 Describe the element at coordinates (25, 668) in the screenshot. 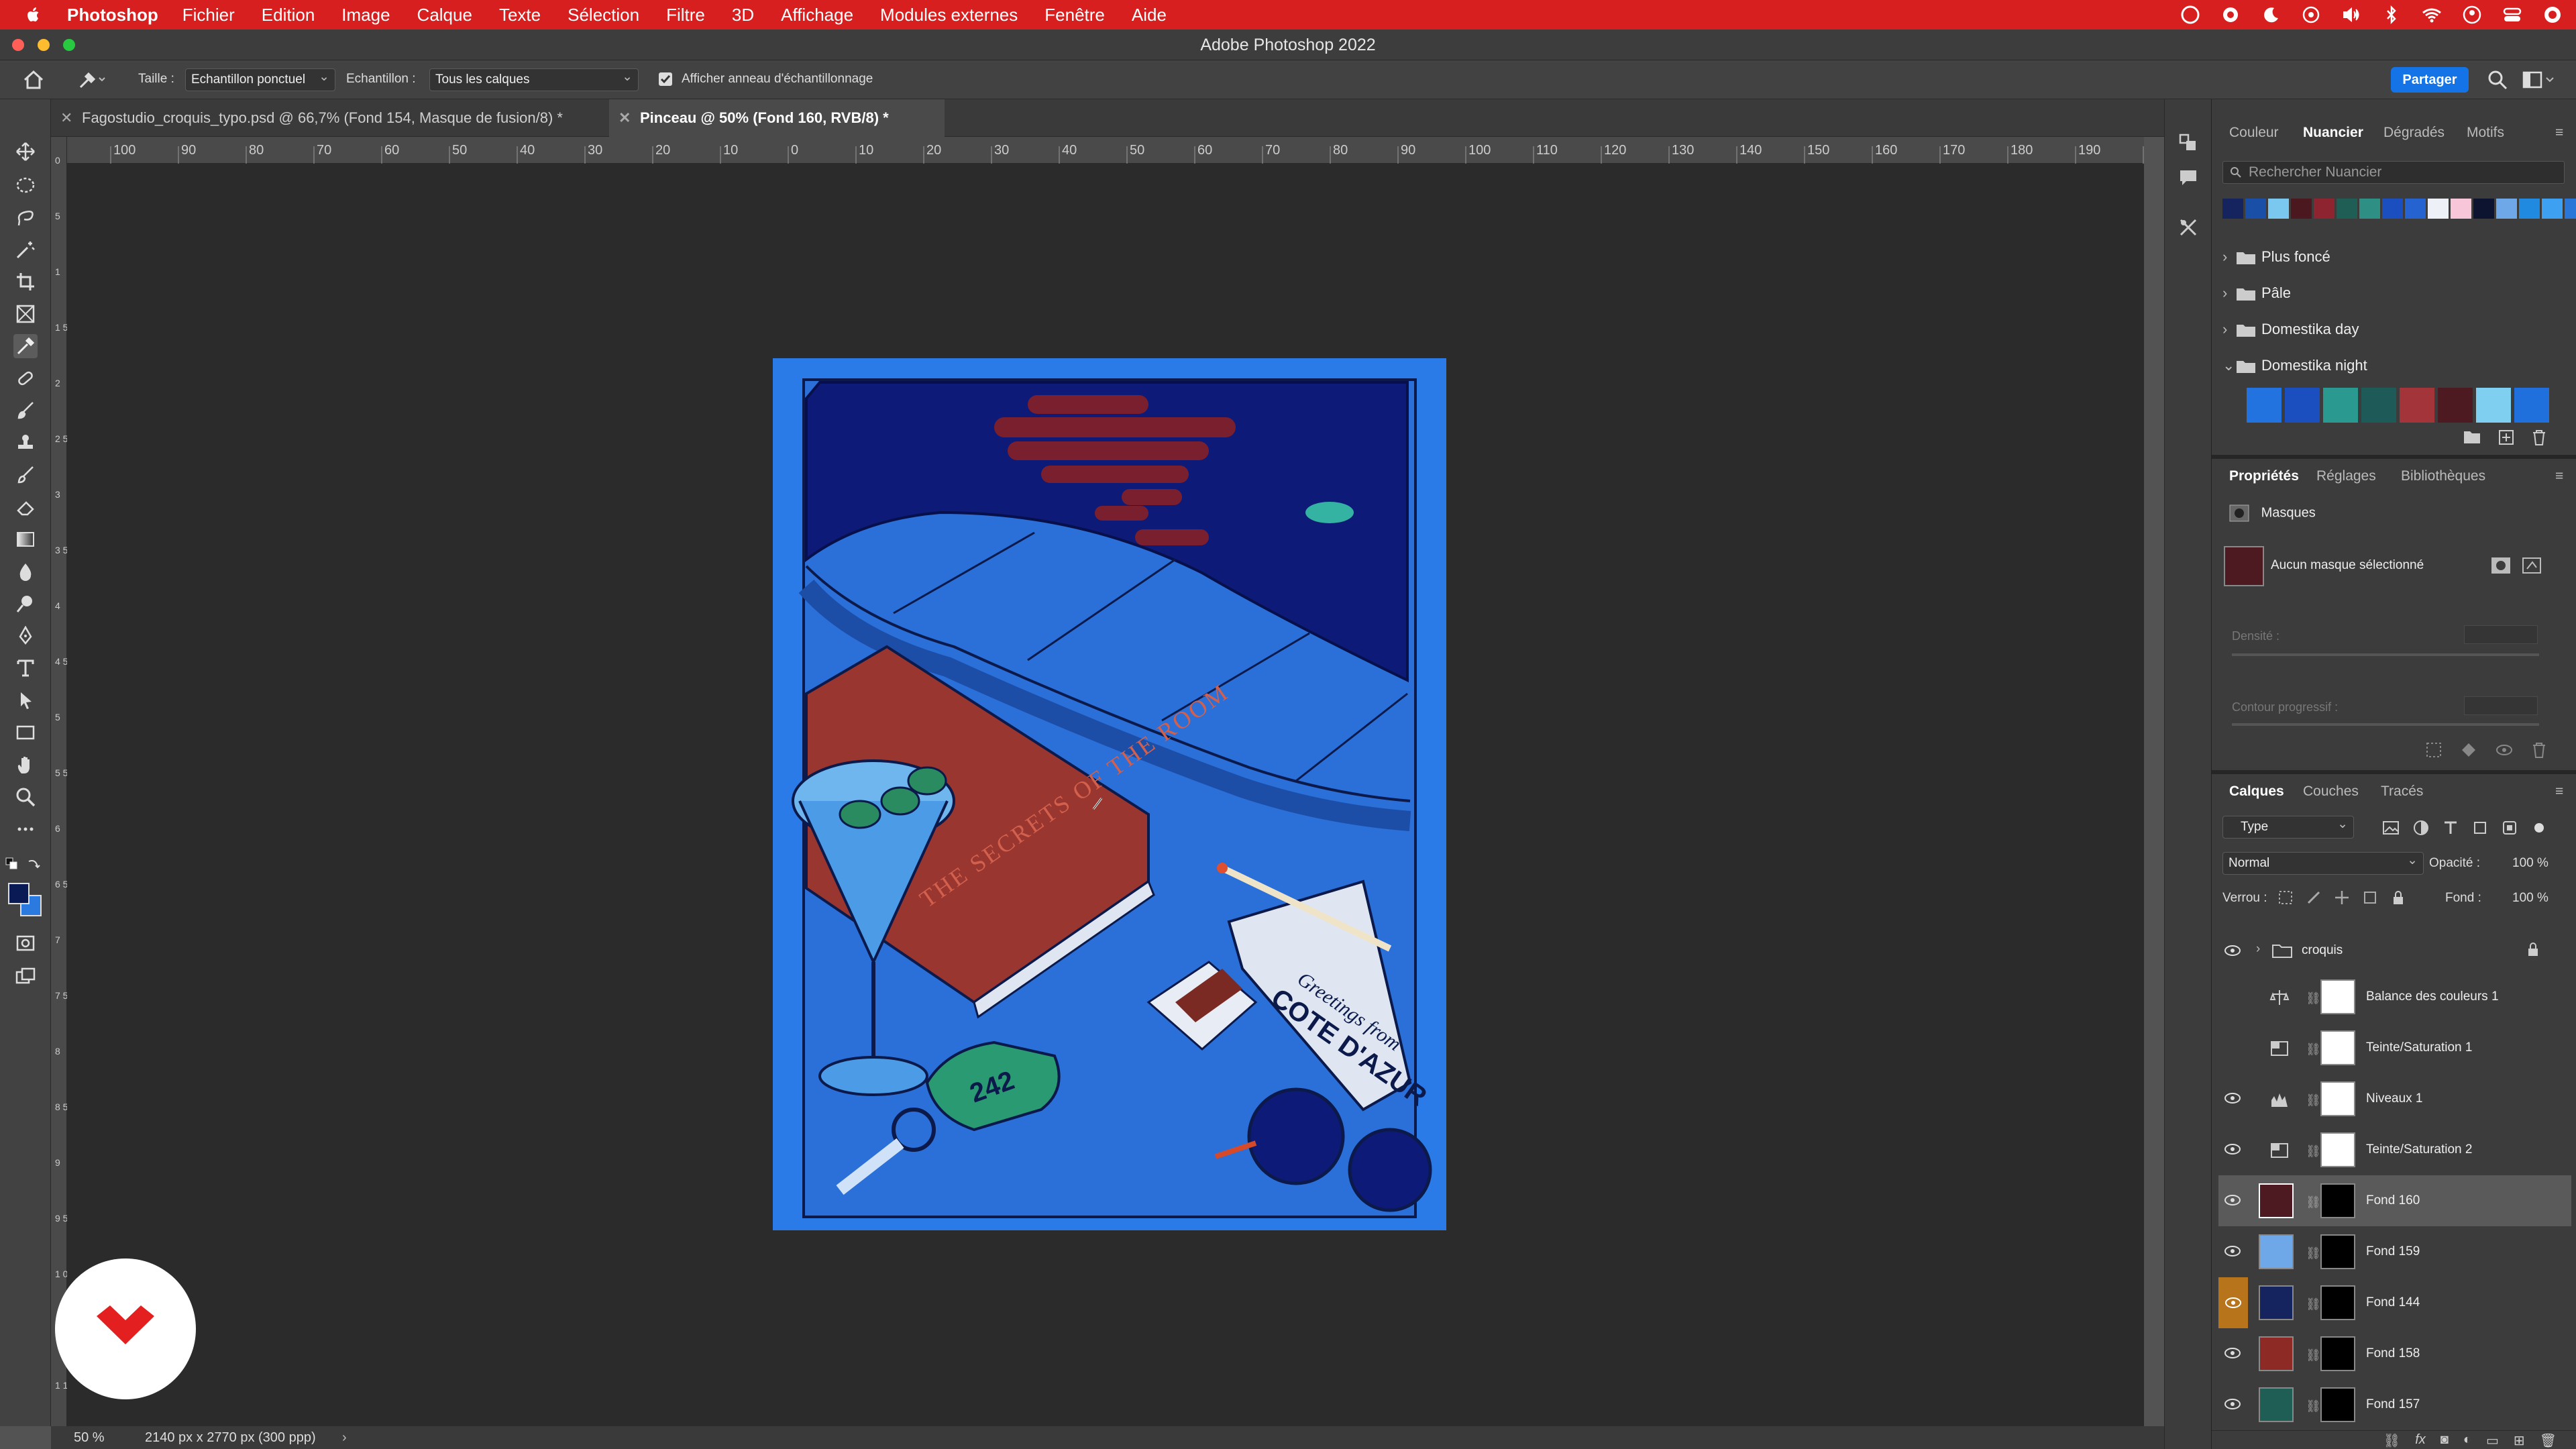

I see `type-tool-icon` at that location.